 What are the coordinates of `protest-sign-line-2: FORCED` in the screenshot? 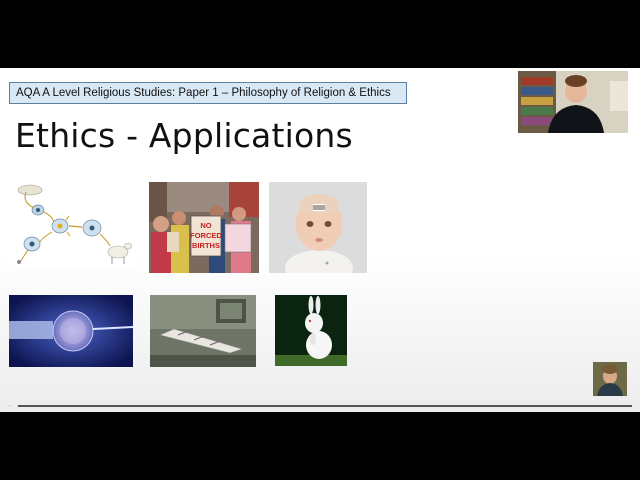 It's located at (206, 235).